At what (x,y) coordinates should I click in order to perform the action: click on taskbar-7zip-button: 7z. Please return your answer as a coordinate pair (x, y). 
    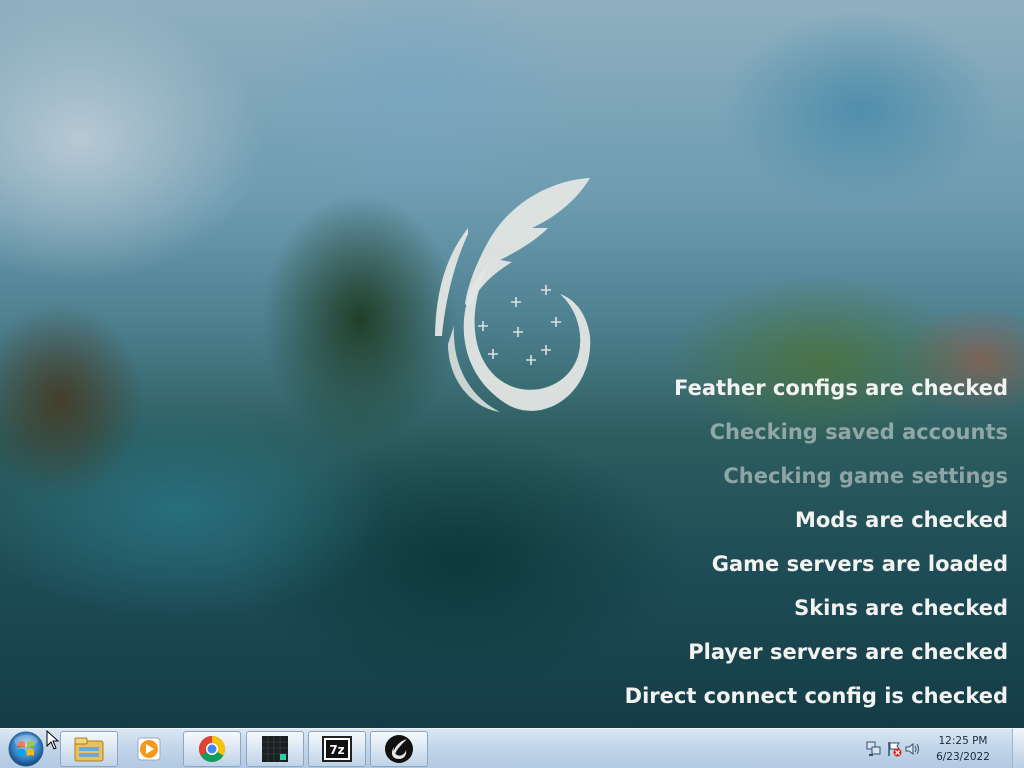
    Looking at the image, I should click on (337, 749).